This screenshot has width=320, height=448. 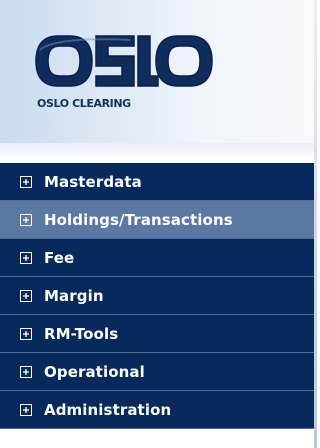 I want to click on oslo-clearing-logo, so click(x=123, y=61).